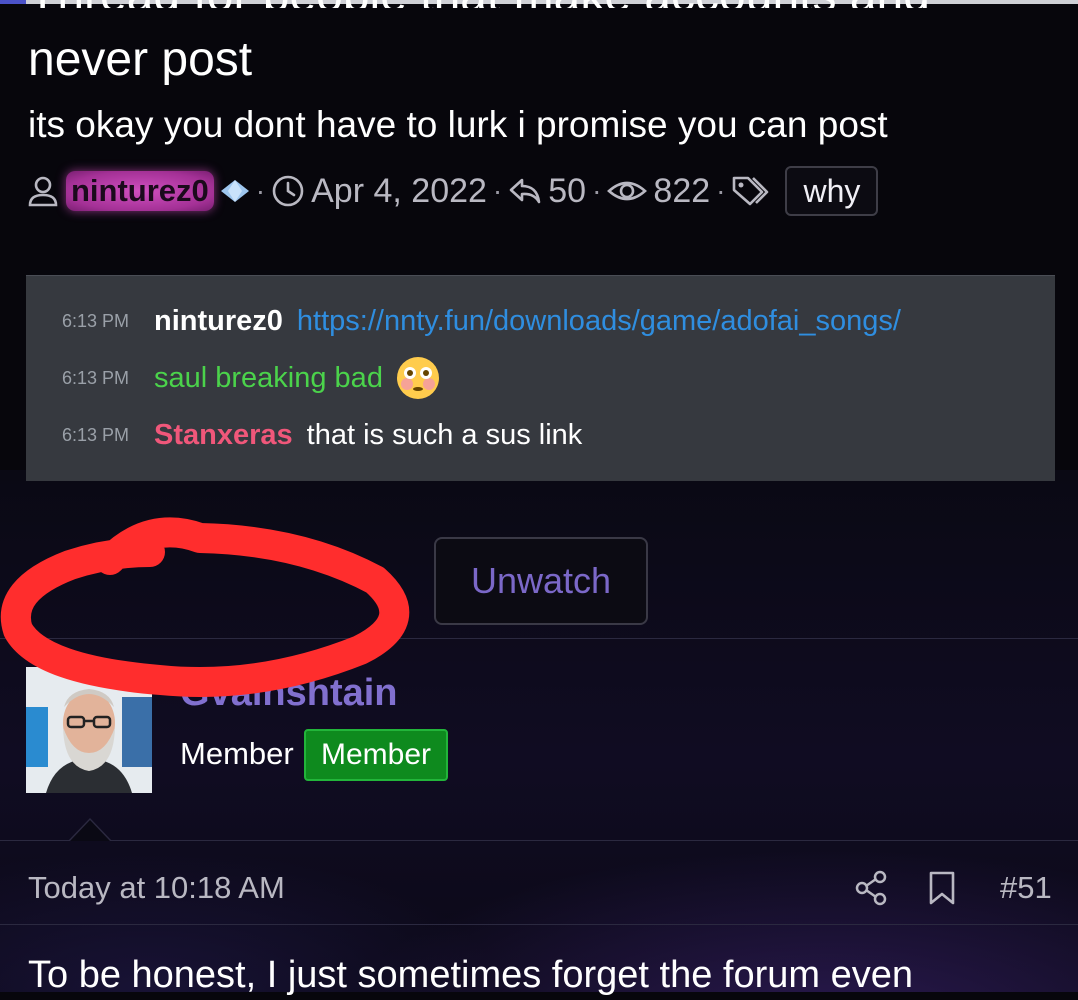  Describe the element at coordinates (444, 434) in the screenshot. I see `chat-text: that is such a sus link` at that location.